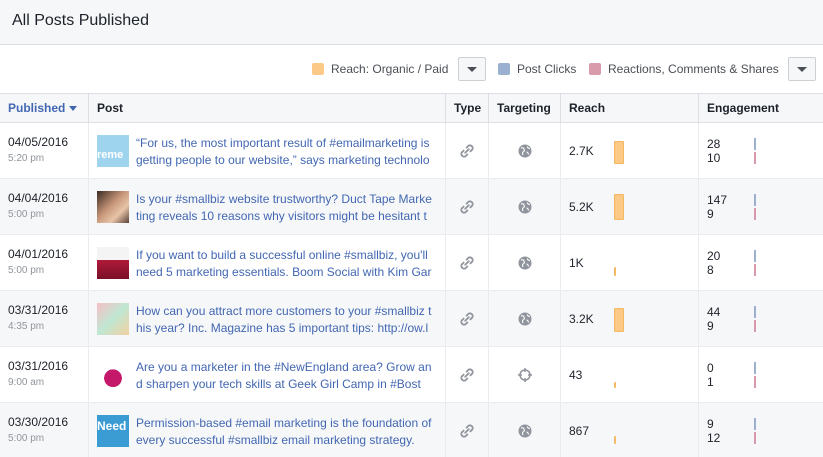 Image resolution: width=823 pixels, height=457 pixels. I want to click on post-clicks-swatch, so click(504, 69).